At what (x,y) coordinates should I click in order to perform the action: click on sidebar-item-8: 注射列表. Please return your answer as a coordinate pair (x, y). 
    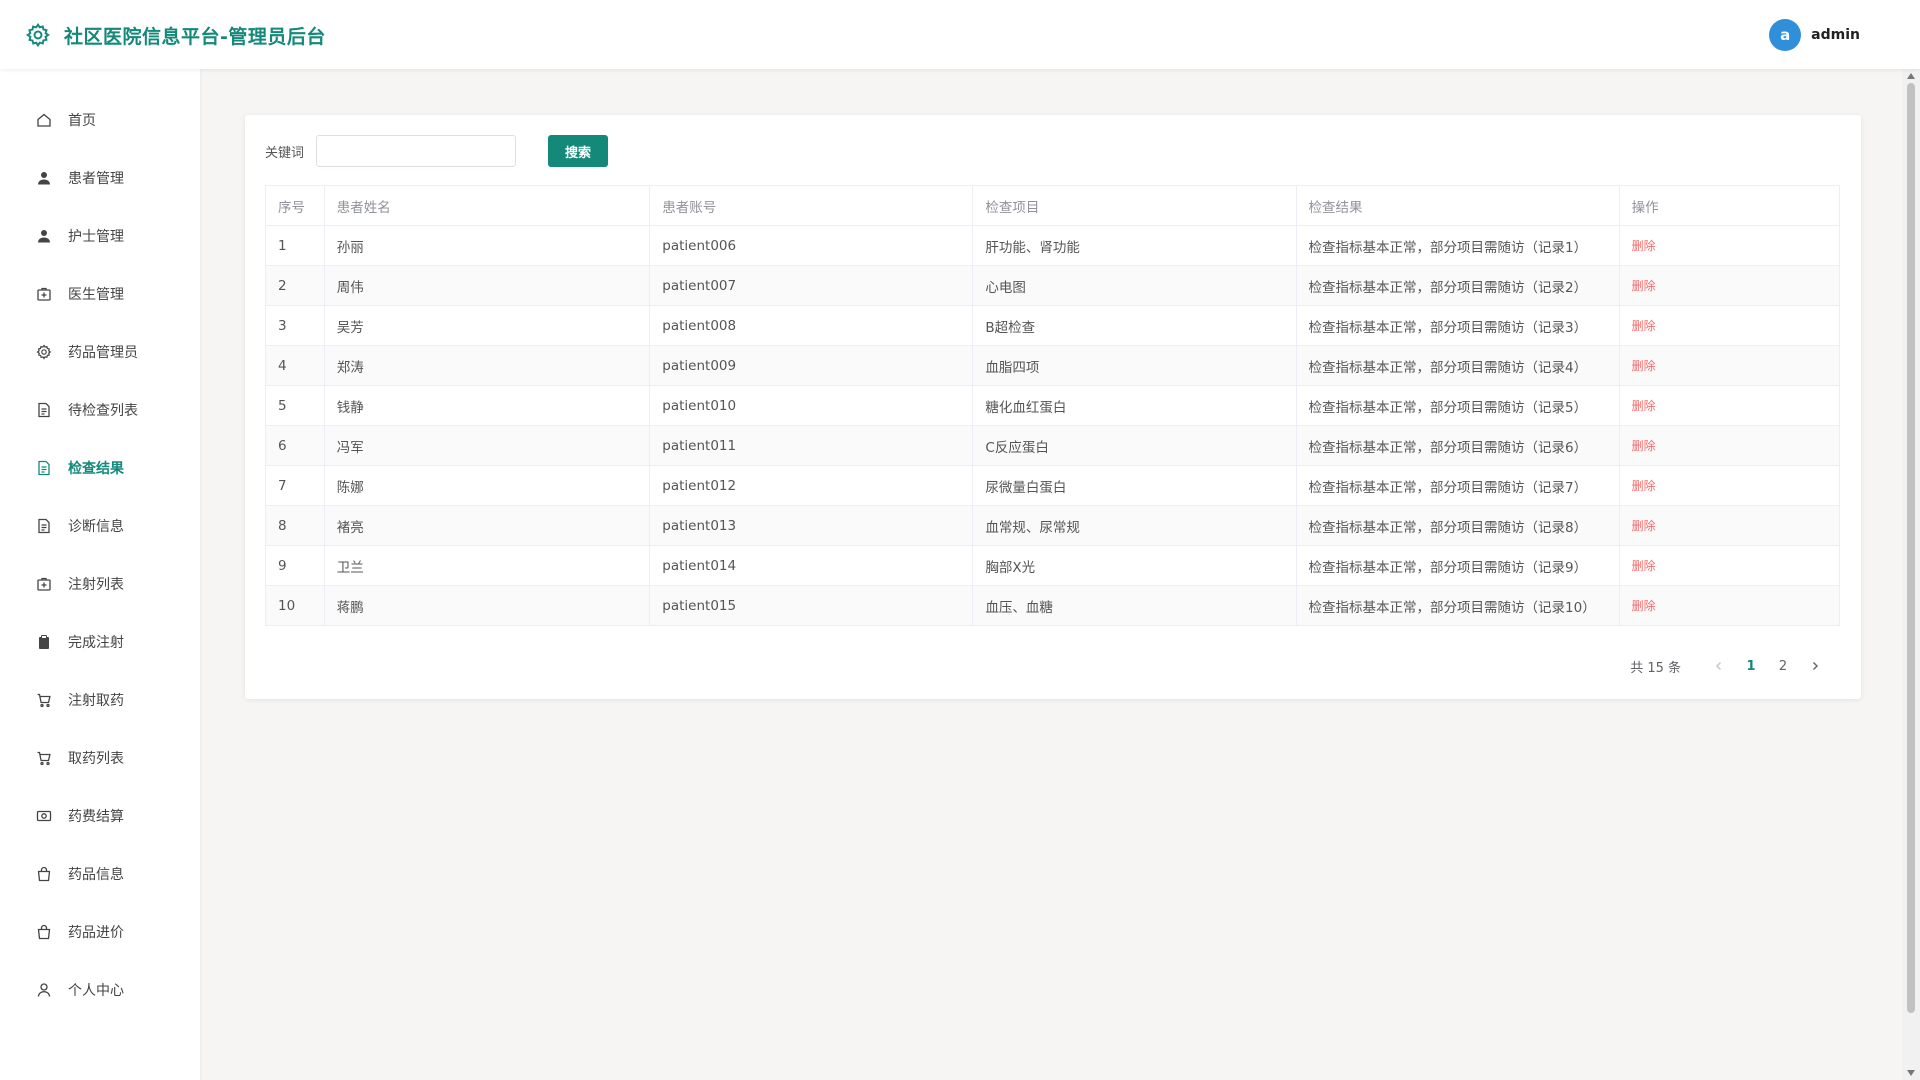
    Looking at the image, I should click on (100, 584).